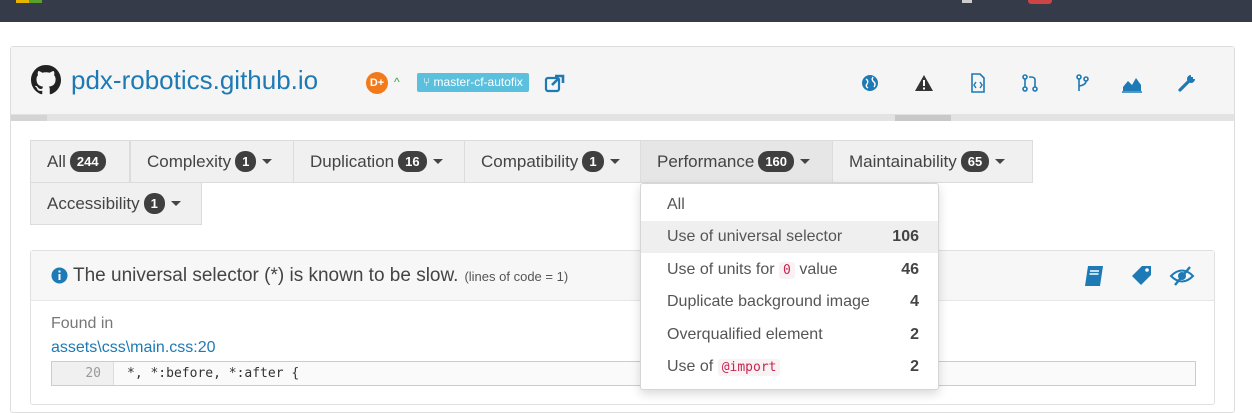  Describe the element at coordinates (905, 236) in the screenshot. I see `dropdown-item-count: 106` at that location.